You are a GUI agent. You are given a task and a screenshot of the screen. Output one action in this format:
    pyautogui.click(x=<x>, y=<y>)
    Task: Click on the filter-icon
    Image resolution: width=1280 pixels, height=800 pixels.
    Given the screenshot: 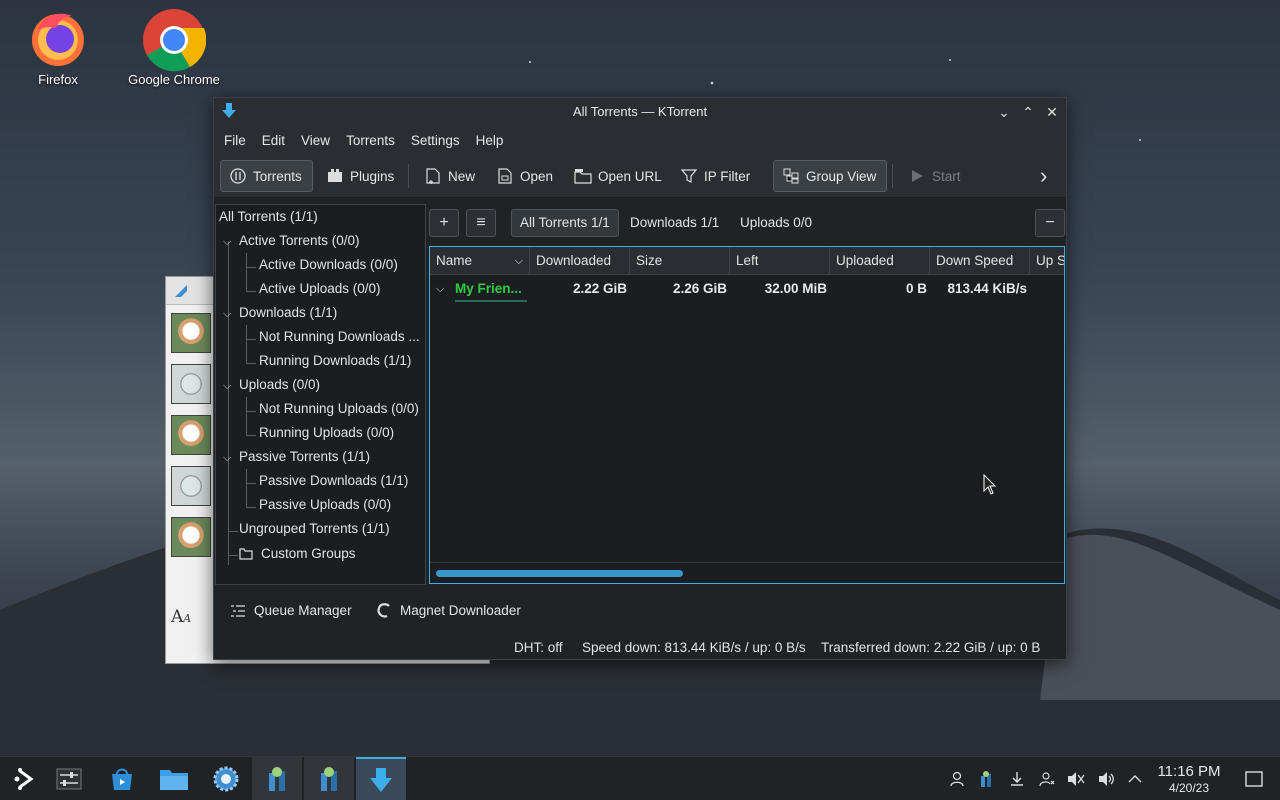 What is the action you would take?
    pyautogui.click(x=689, y=176)
    